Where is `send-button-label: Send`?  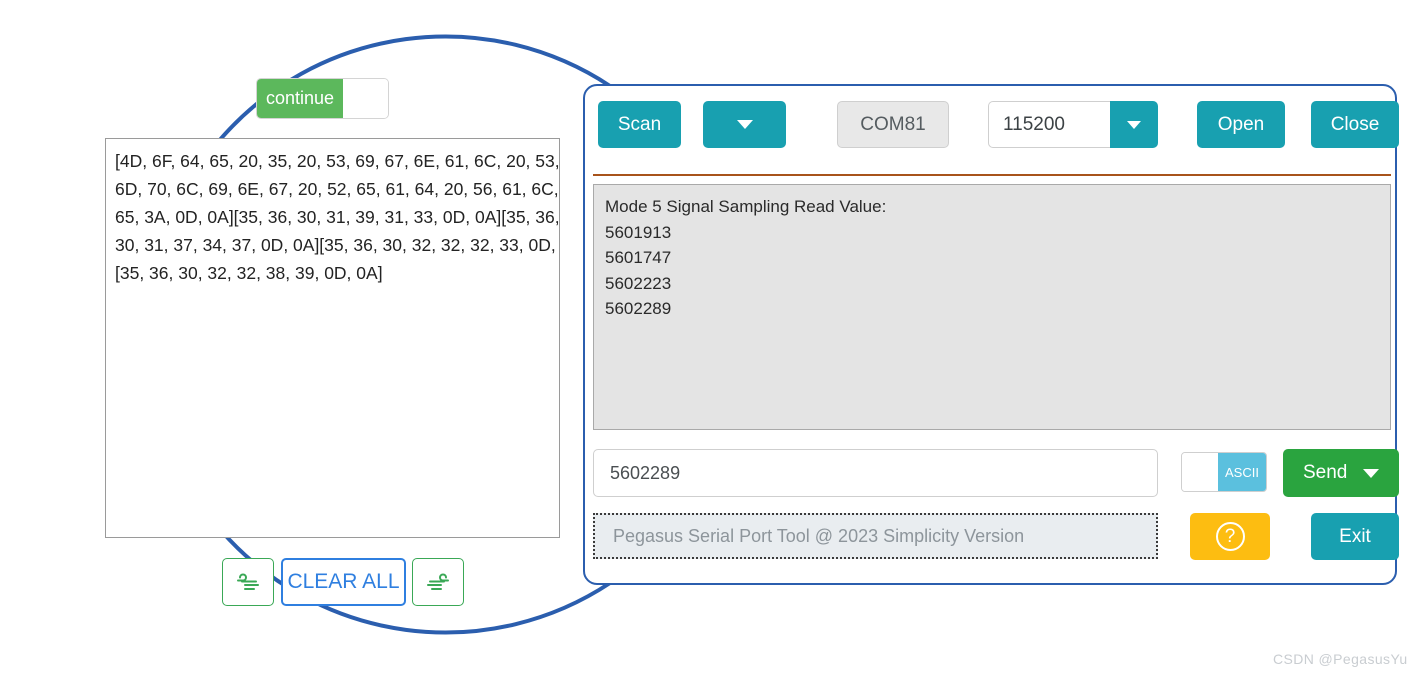
send-button-label: Send is located at coordinates (1325, 472).